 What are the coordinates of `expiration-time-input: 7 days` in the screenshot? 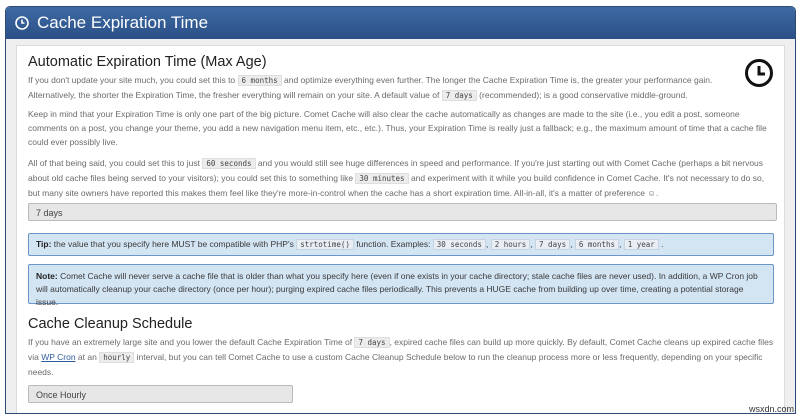 It's located at (402, 212).